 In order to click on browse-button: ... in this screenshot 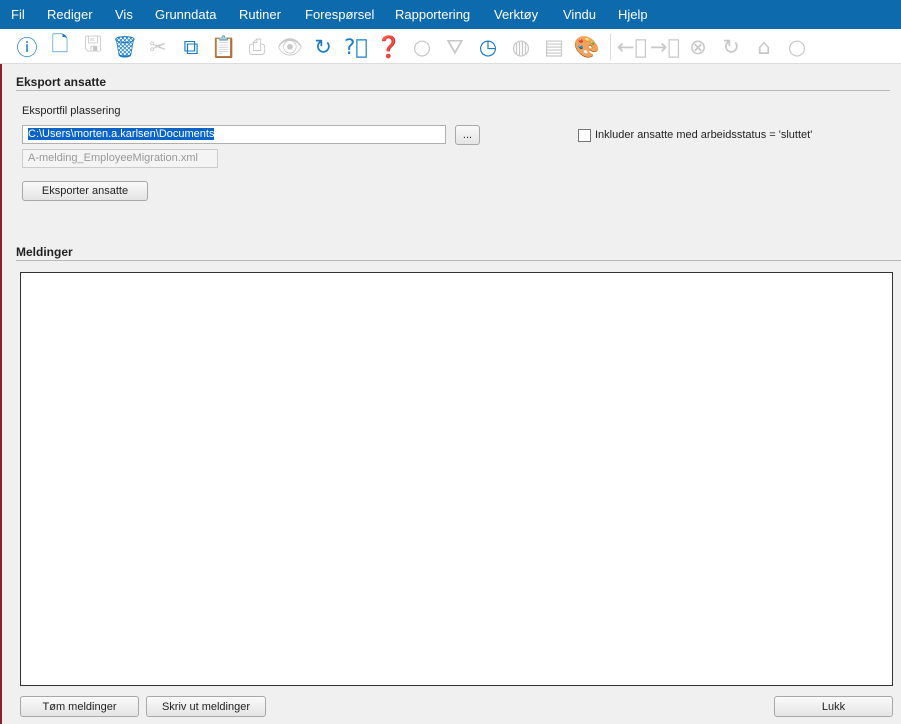, I will do `click(467, 135)`.